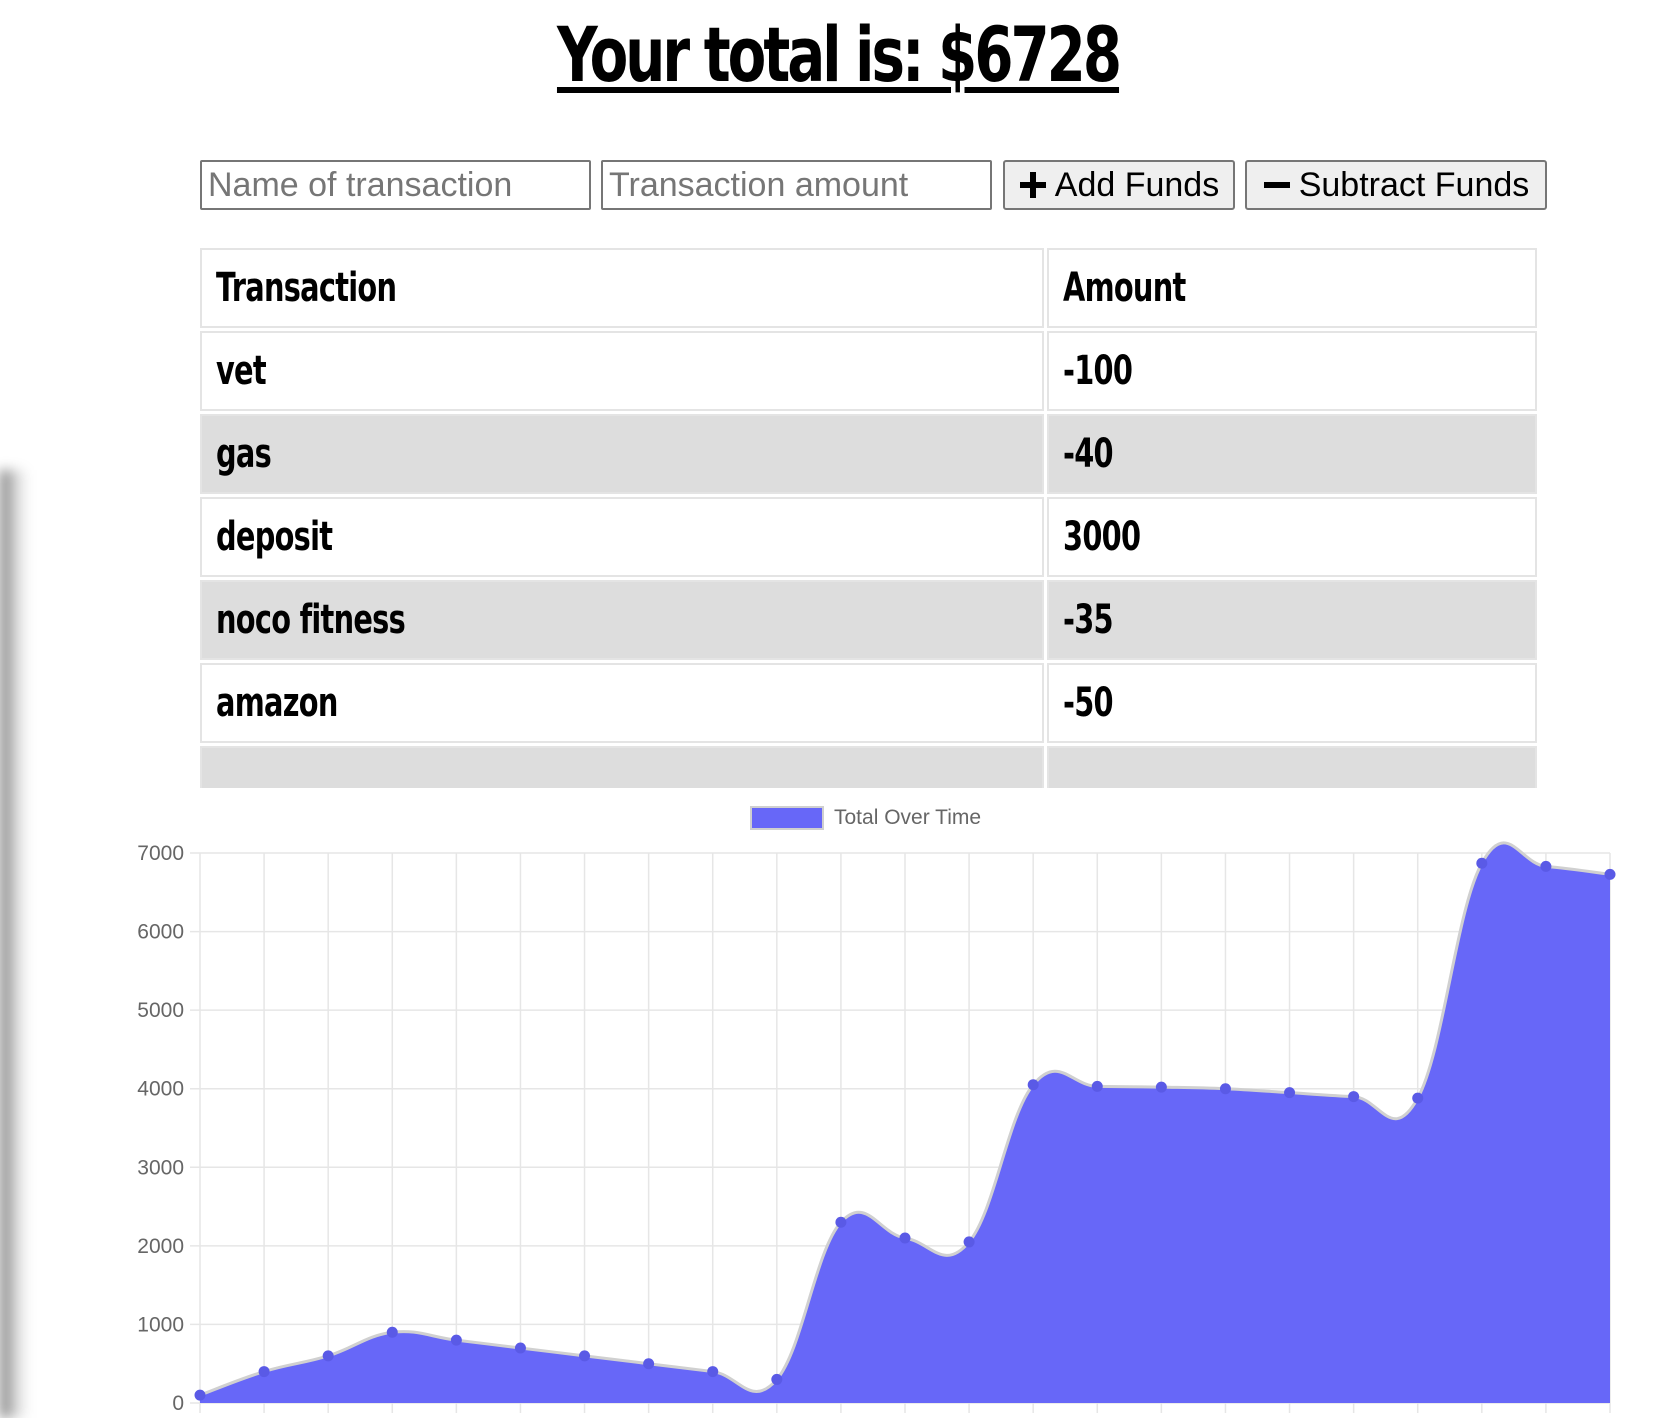  I want to click on y-tick-label: 5000, so click(160, 1010).